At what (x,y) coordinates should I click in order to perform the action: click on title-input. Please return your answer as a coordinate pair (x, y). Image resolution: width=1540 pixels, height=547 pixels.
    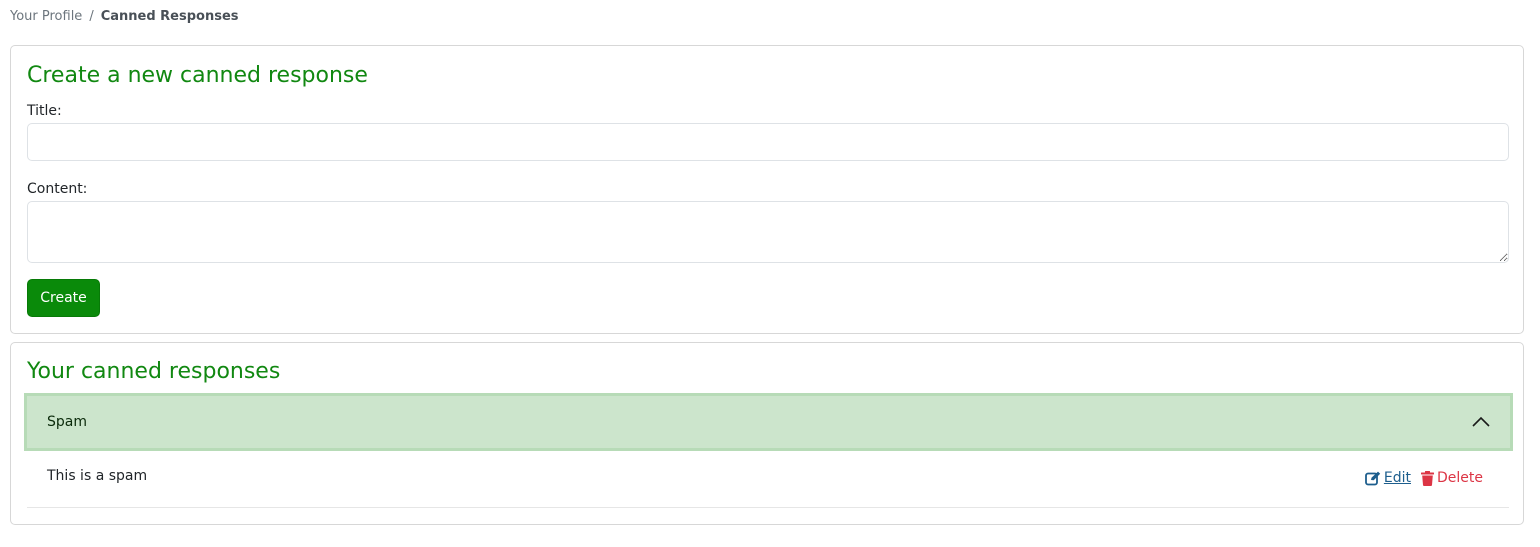
    Looking at the image, I should click on (768, 142).